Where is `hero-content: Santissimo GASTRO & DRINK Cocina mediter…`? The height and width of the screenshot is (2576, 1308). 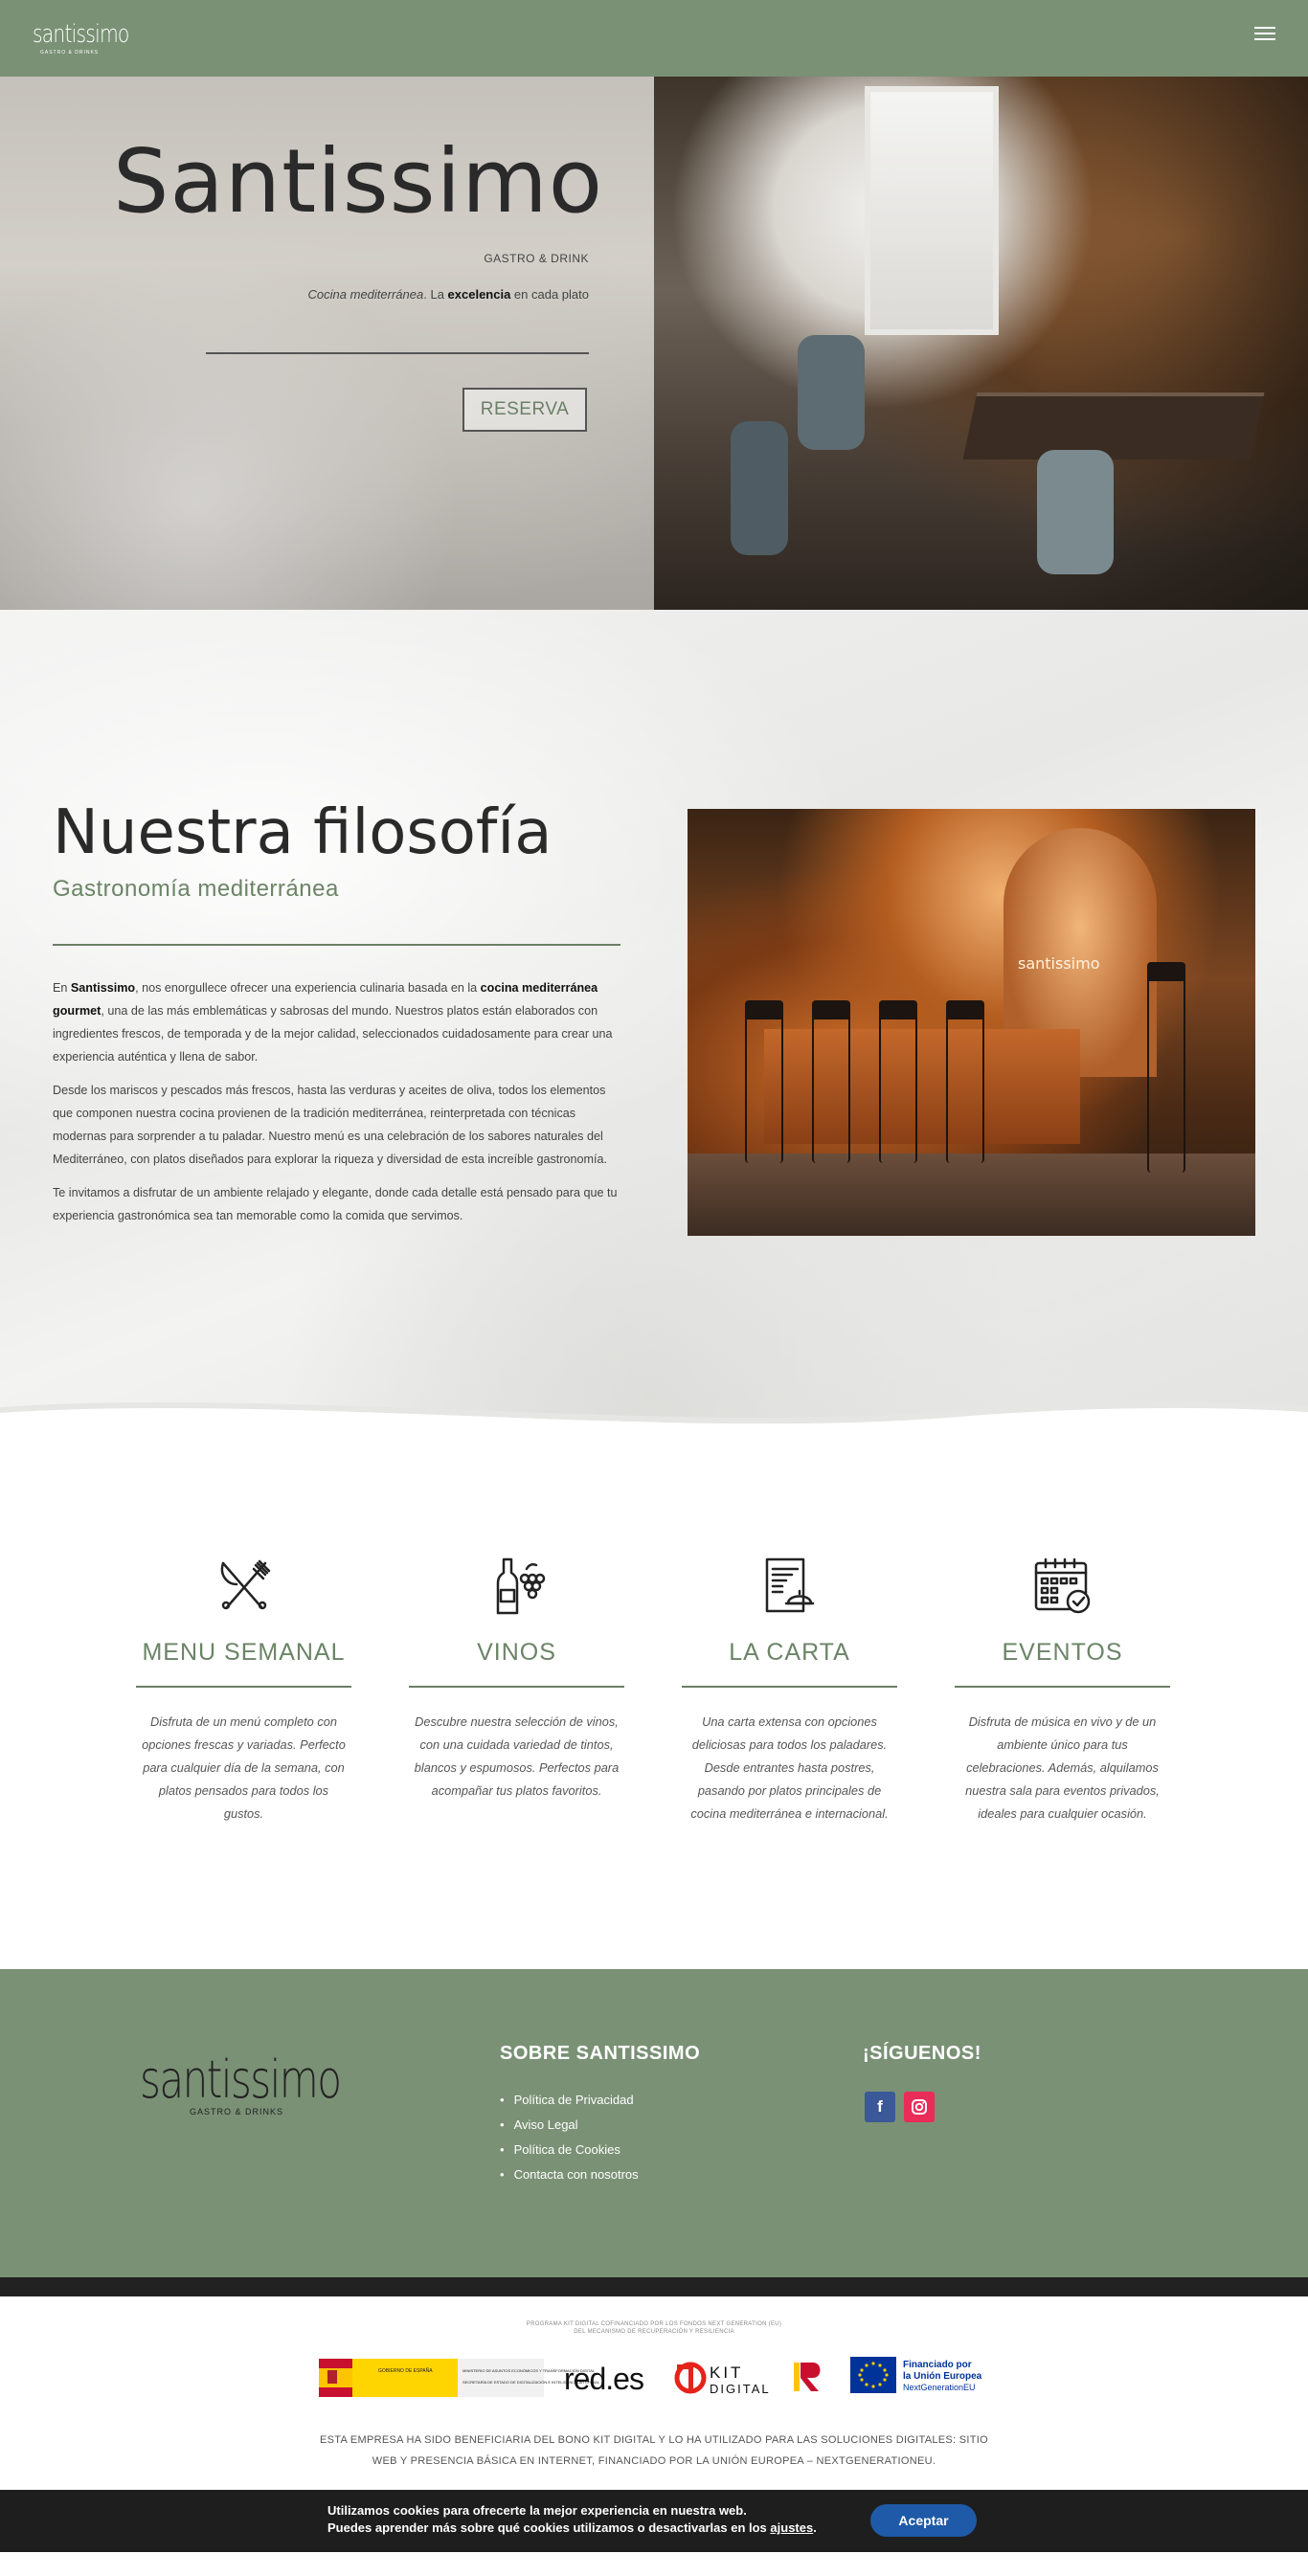 hero-content: Santissimo GASTRO & DRINK Cocina mediter… is located at coordinates (327, 344).